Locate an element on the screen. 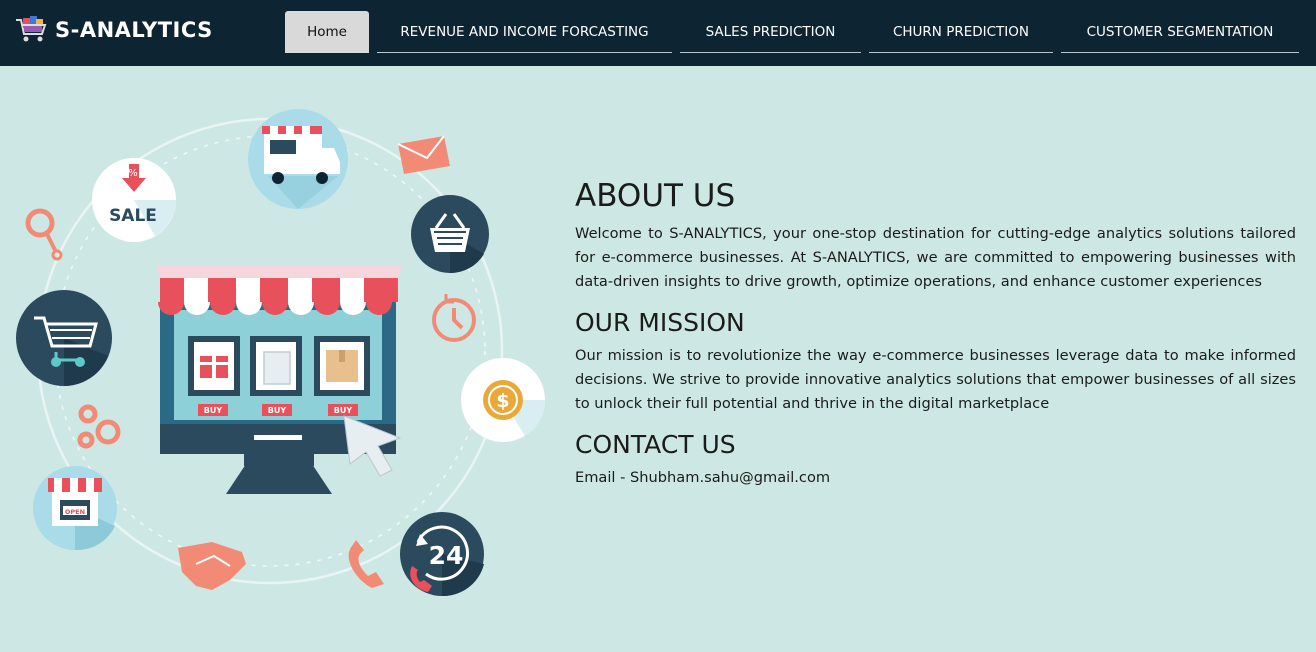  dollar-sign: $ is located at coordinates (502, 401).